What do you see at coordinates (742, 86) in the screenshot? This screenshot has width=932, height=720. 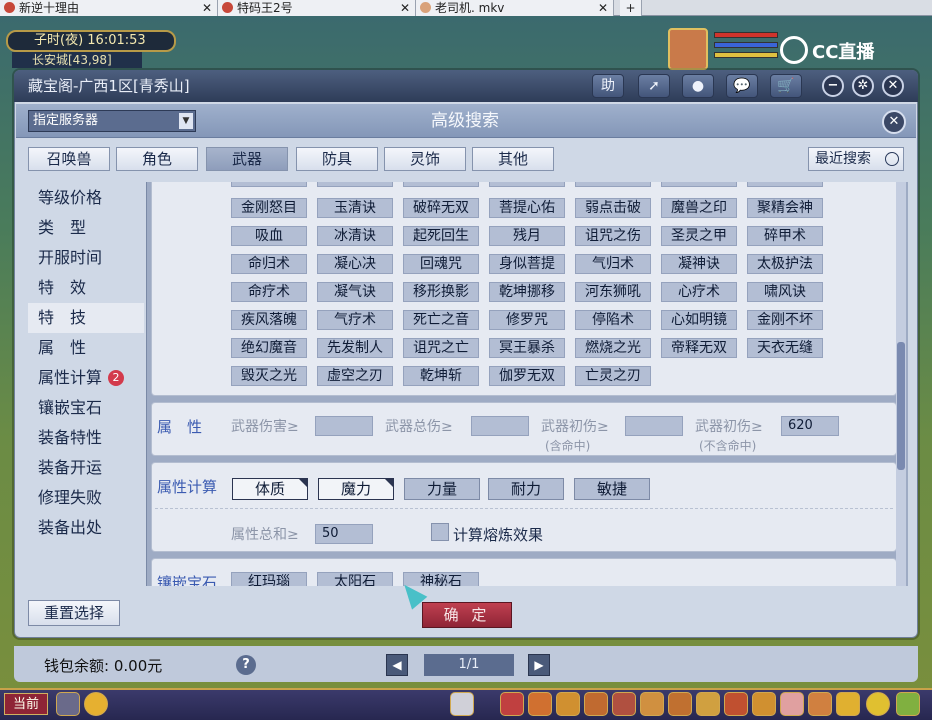 I see `chat-icon: 💬` at bounding box center [742, 86].